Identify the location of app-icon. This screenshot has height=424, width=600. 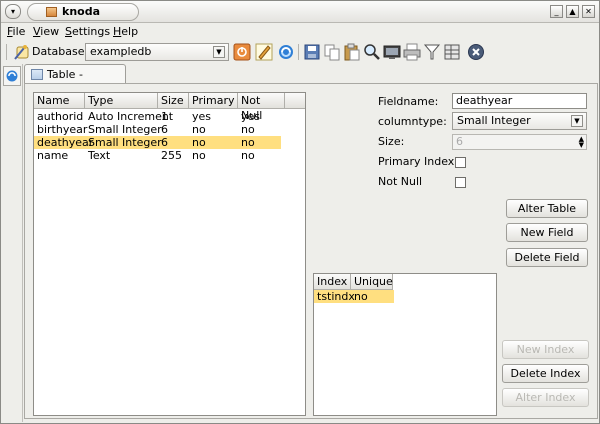
(51, 12).